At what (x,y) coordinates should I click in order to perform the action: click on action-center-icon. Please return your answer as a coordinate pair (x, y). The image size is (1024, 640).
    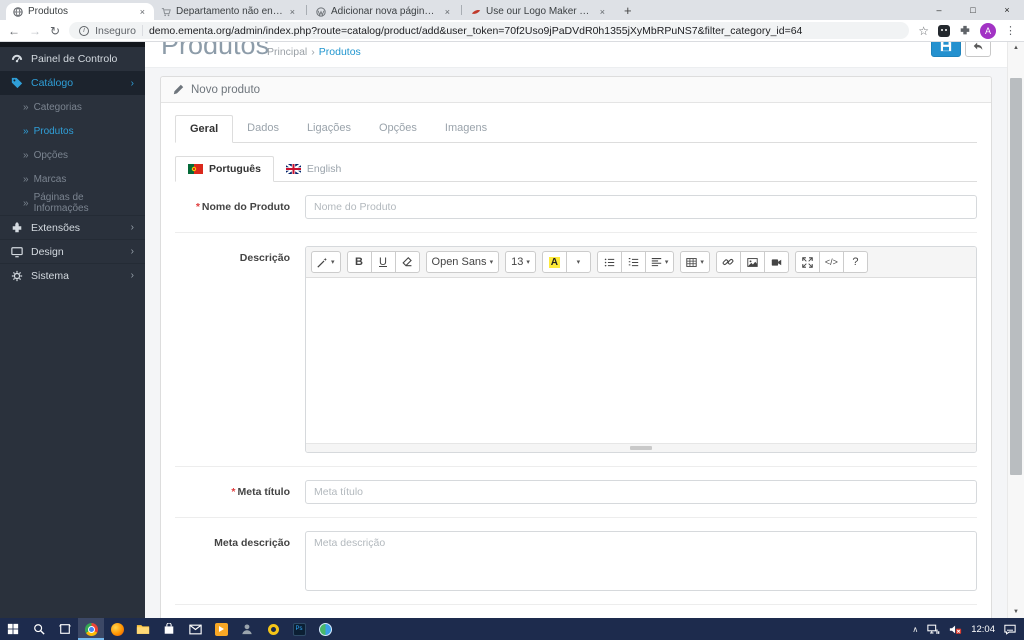
    Looking at the image, I should click on (1010, 629).